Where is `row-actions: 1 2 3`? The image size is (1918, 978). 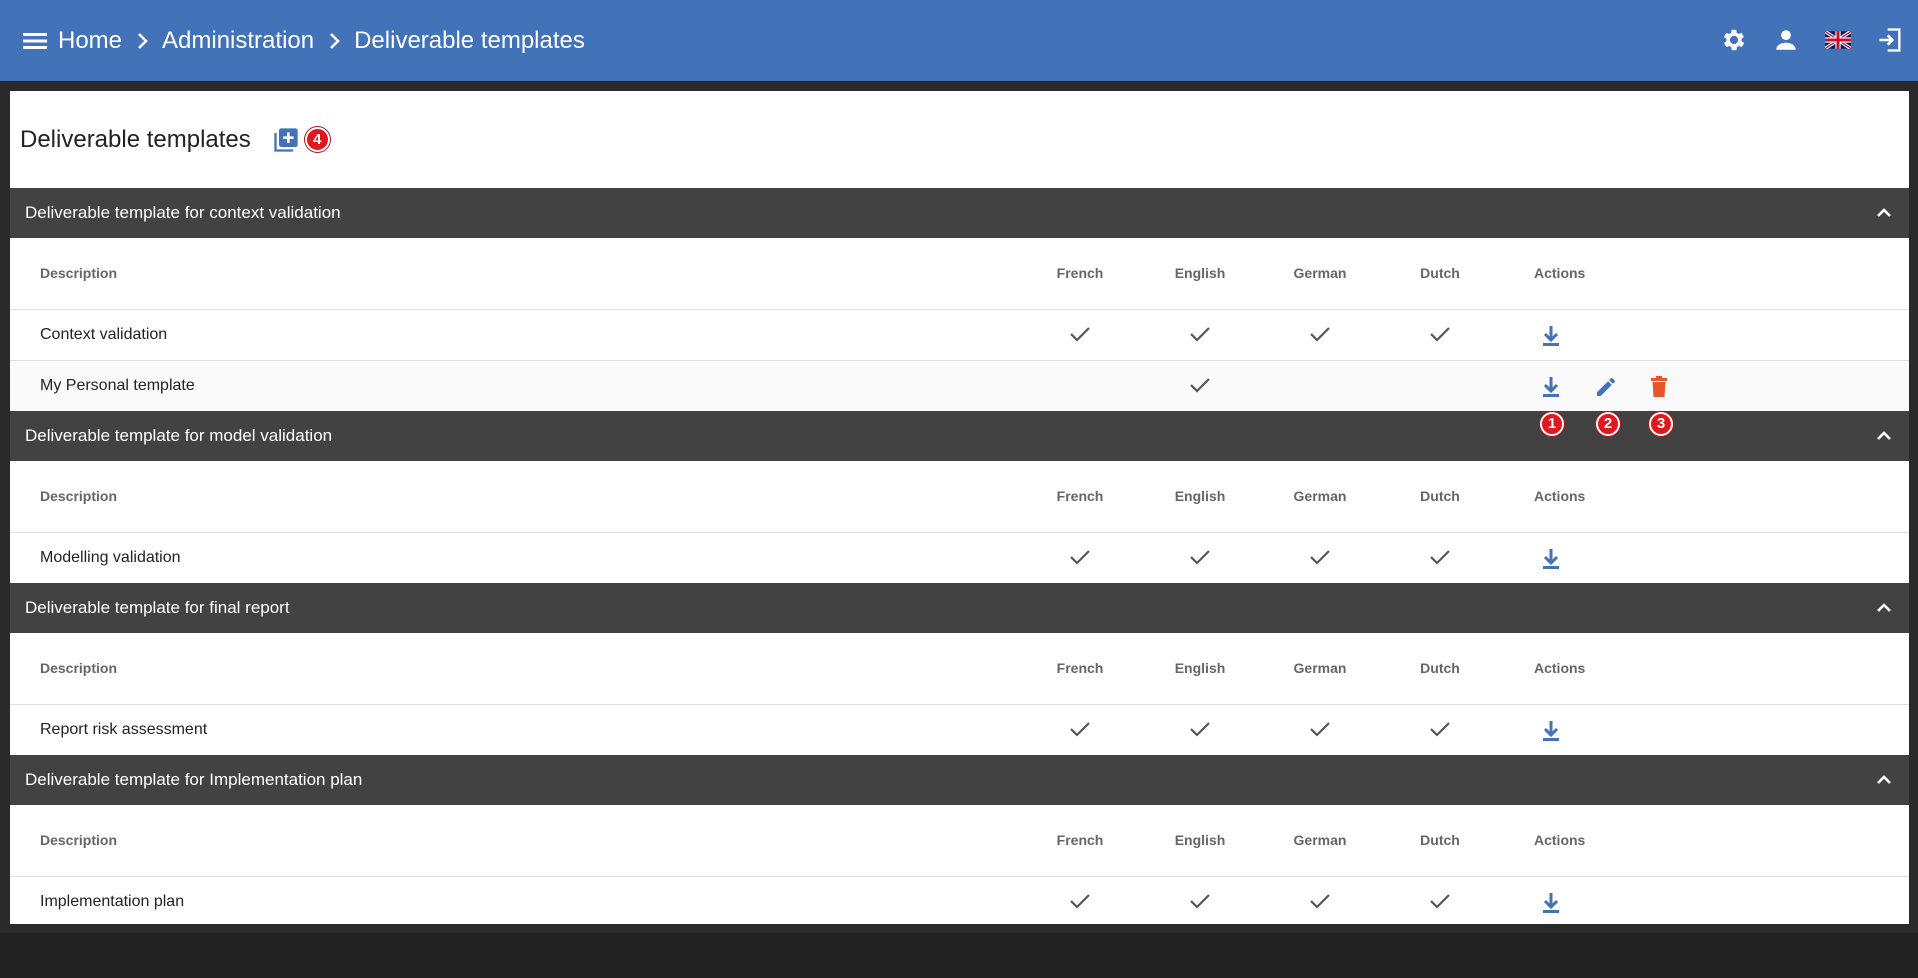
row-actions: 1 2 3 is located at coordinates (1704, 398).